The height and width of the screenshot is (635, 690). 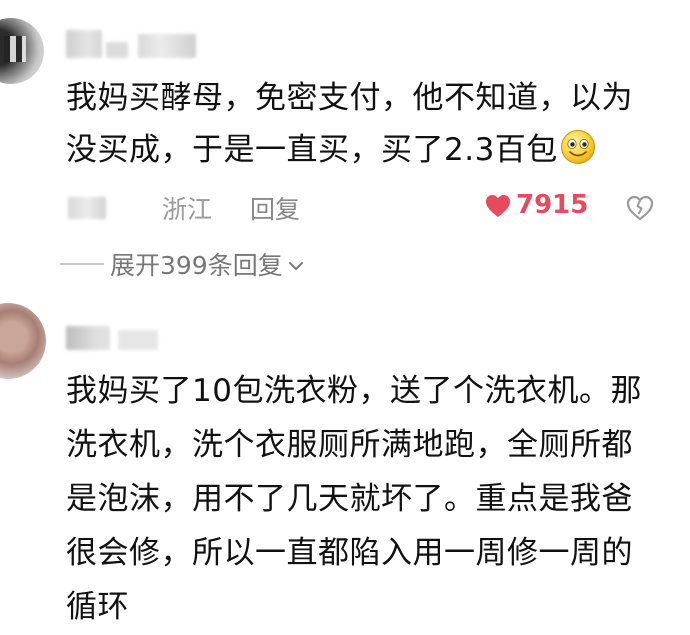 What do you see at coordinates (577, 147) in the screenshot?
I see `smiley-emoji-icon` at bounding box center [577, 147].